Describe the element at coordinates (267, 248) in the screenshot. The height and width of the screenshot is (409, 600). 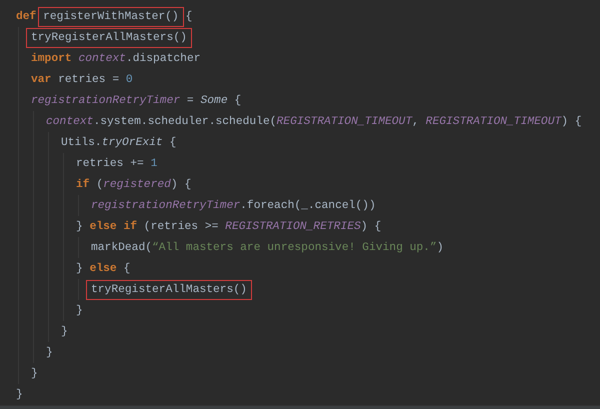
I see `code-line: markDead(“All masters are unresponsive! Giving up.”)` at that location.